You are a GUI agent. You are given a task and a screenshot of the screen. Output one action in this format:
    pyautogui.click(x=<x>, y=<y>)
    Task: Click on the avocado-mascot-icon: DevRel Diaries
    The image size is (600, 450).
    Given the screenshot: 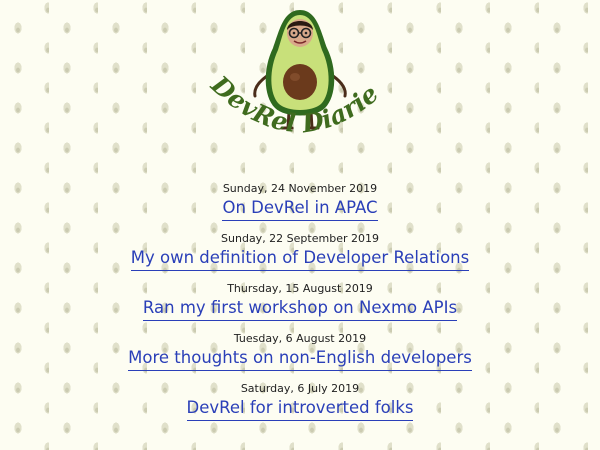 What is the action you would take?
    pyautogui.click(x=290, y=69)
    